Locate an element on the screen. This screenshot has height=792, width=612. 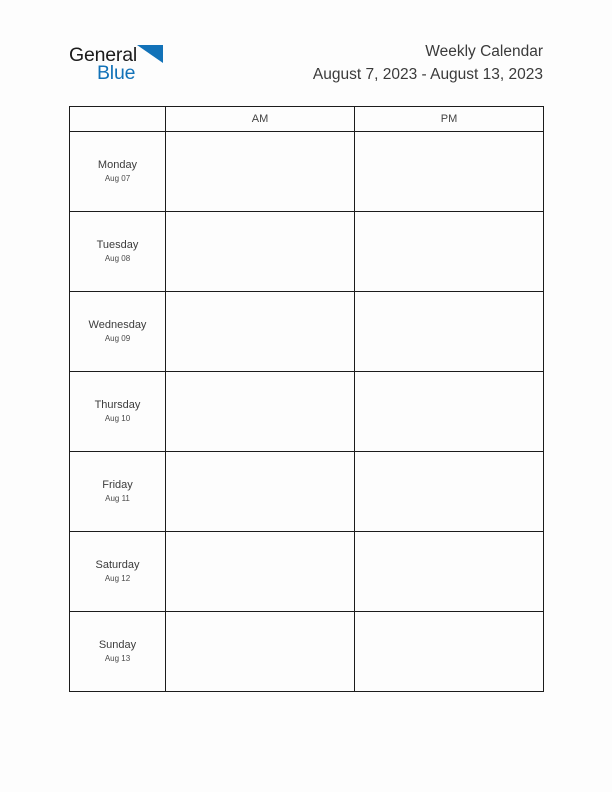
day-name: Monday is located at coordinates (117, 165).